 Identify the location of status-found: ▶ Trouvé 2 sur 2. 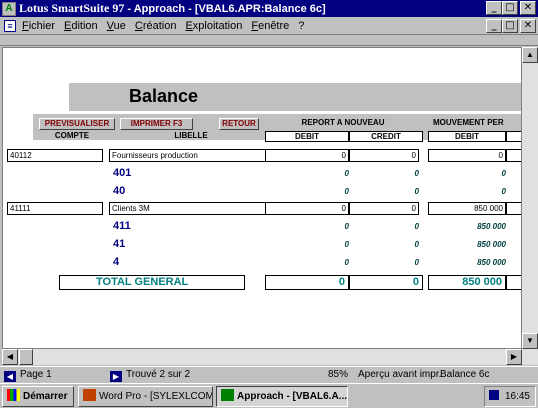
(150, 375).